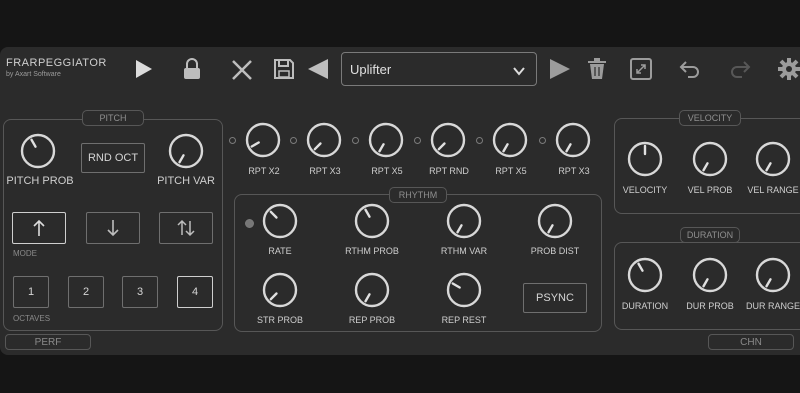 The width and height of the screenshot is (800, 393). What do you see at coordinates (417, 140) in the screenshot?
I see `rpt-rnd-indicator` at bounding box center [417, 140].